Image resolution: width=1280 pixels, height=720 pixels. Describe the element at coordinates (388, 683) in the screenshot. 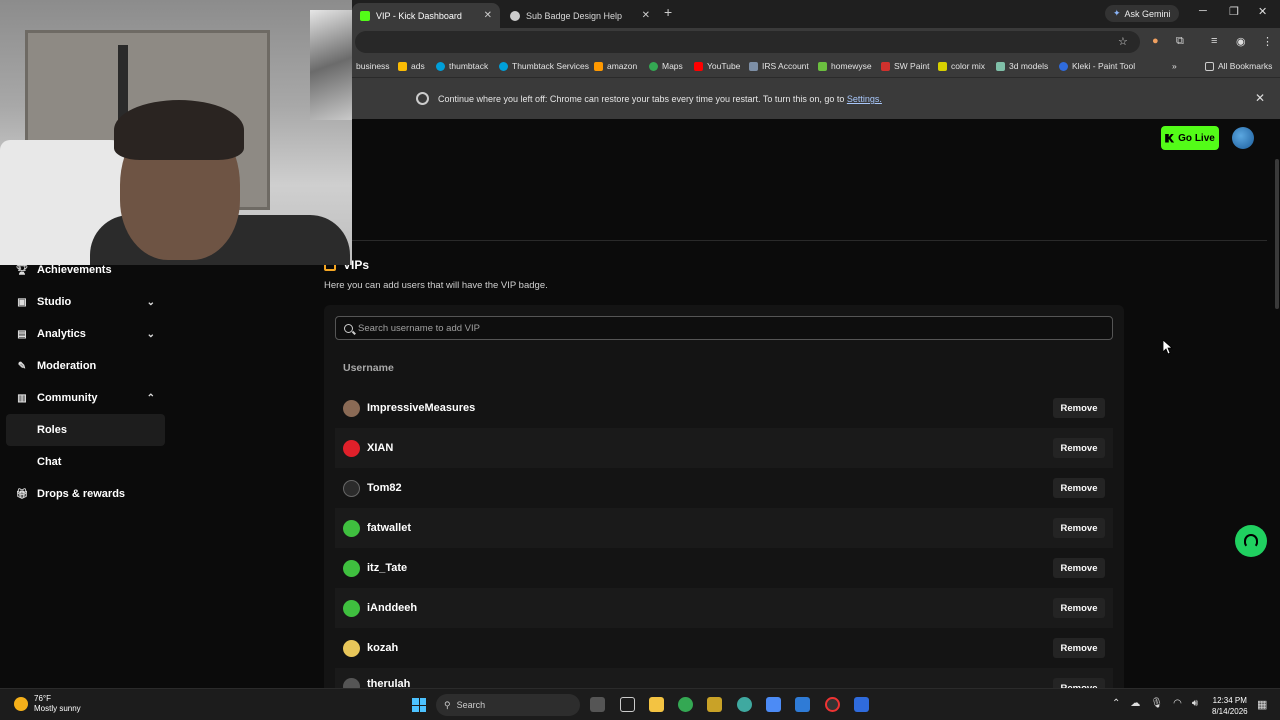

I see `username: therulah` at that location.